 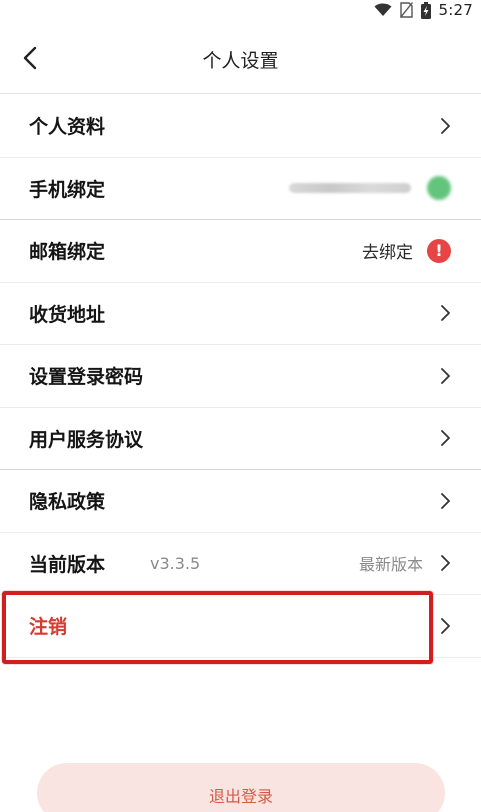 I want to click on version-number: v3.3.5, so click(x=175, y=563).